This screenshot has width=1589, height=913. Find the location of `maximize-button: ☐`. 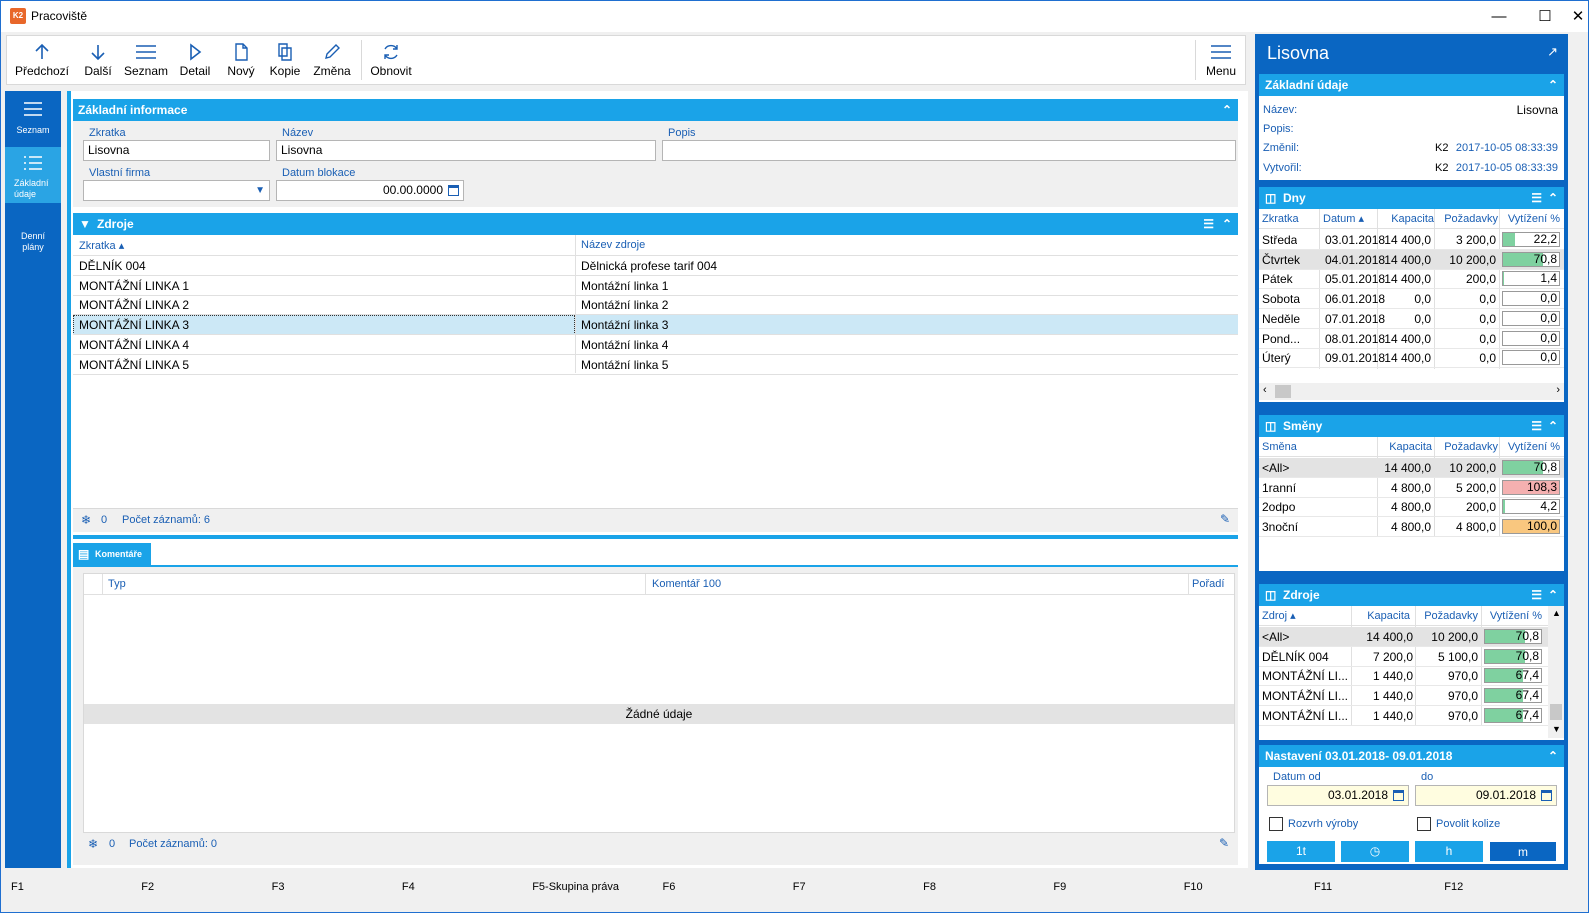

maximize-button: ☐ is located at coordinates (1545, 16).